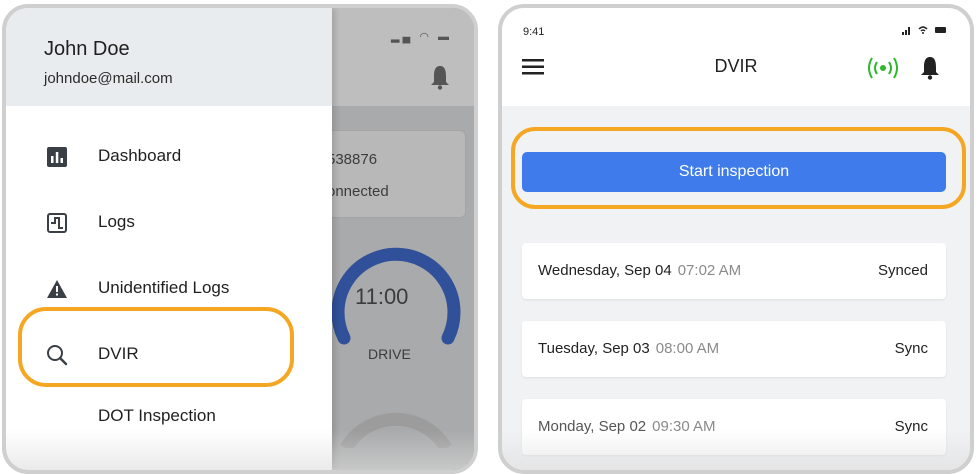 The height and width of the screenshot is (474, 977). I want to click on menu-item-label: Unidentified Logs, so click(164, 287).